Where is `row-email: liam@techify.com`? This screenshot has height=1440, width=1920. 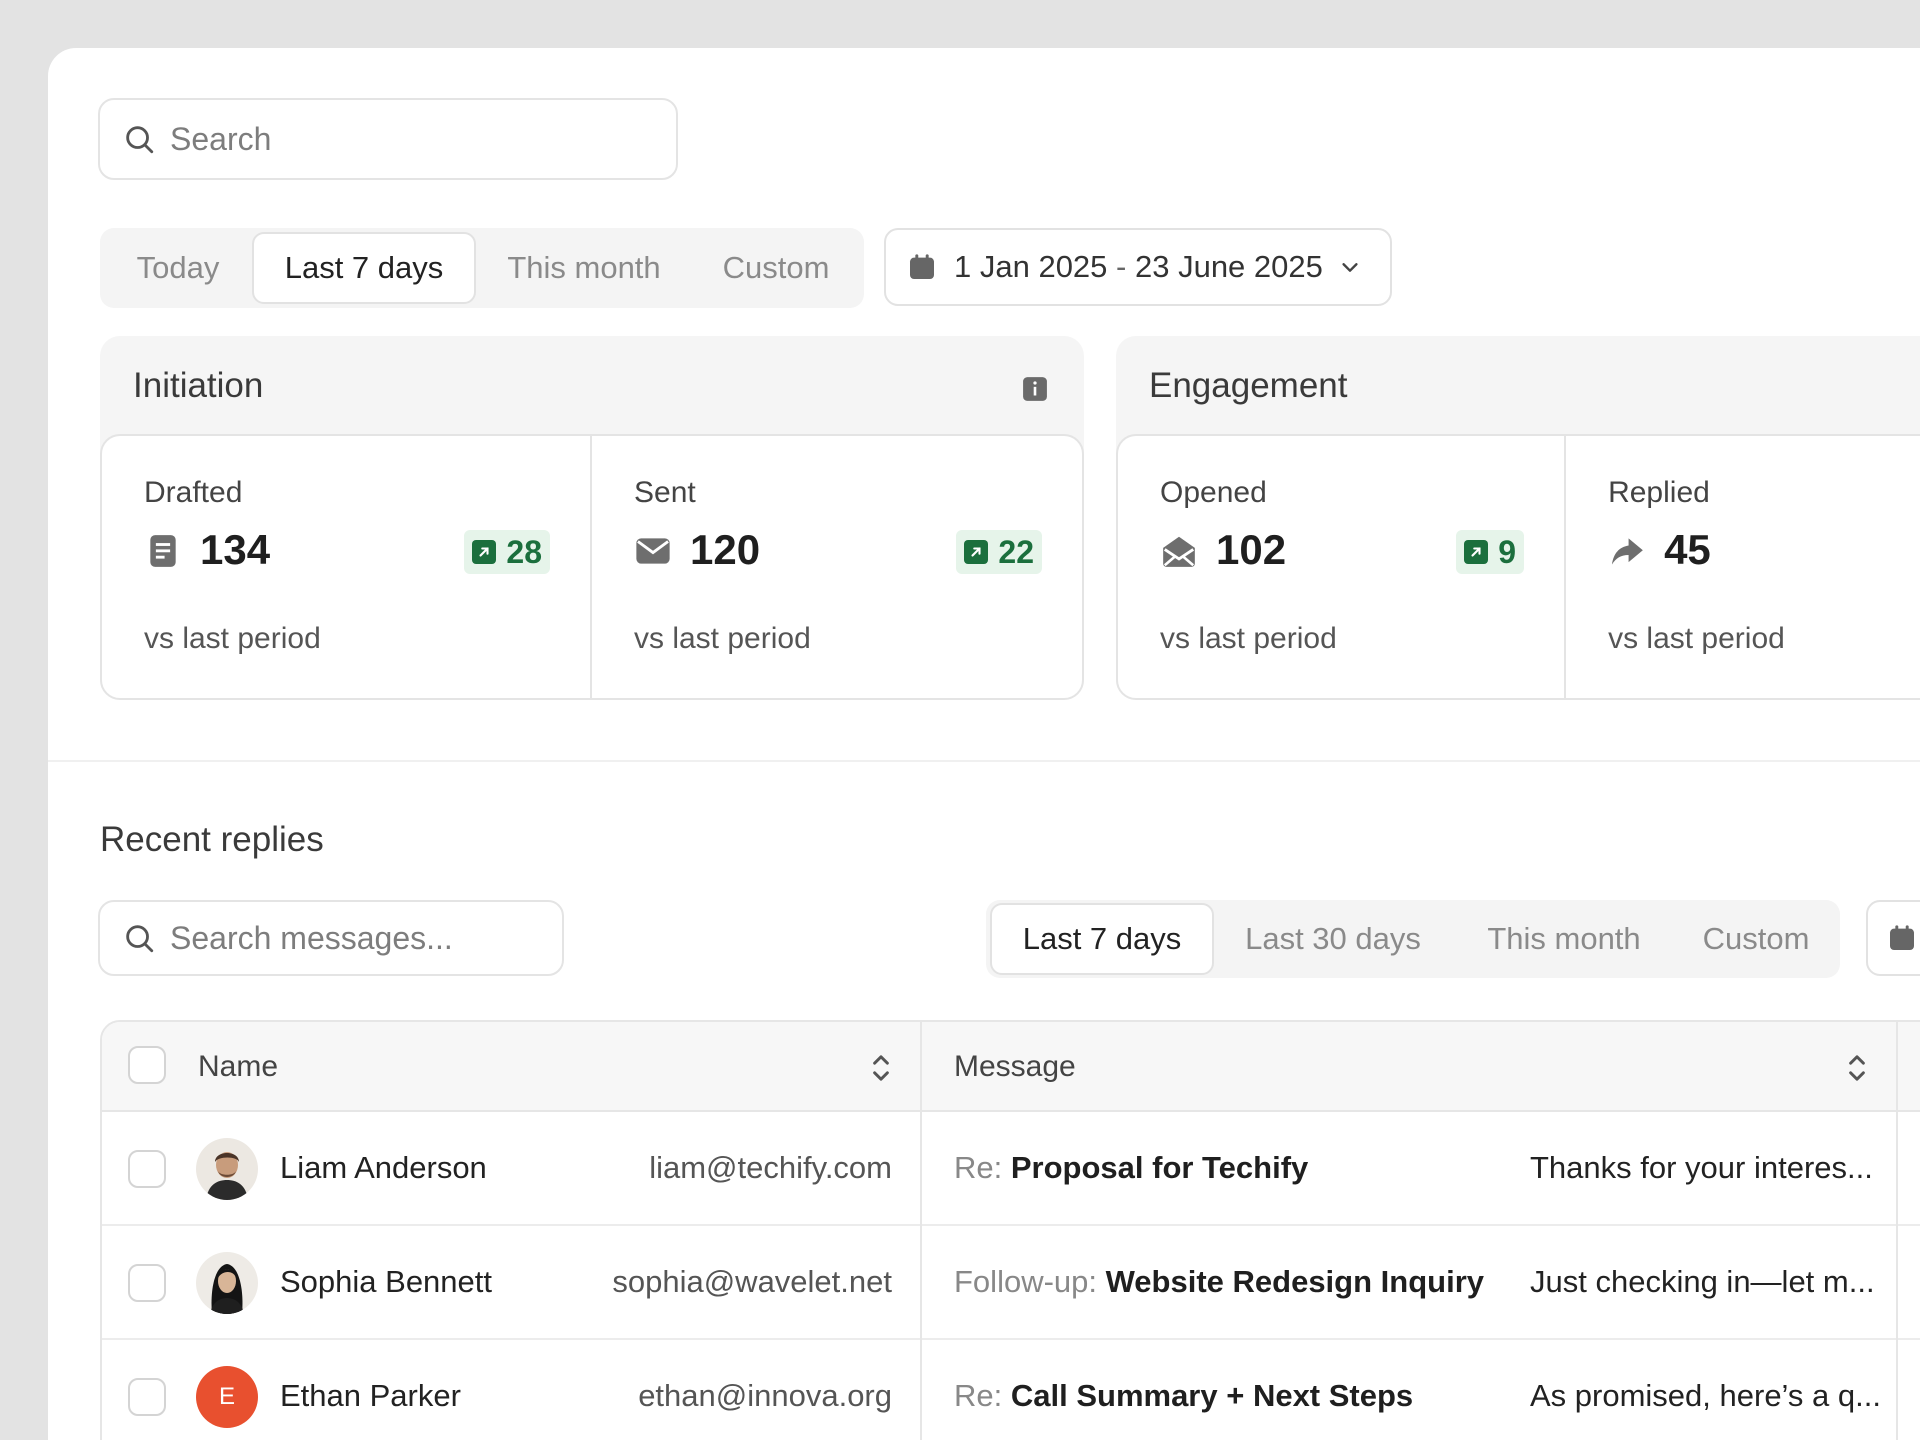
row-email: liam@techify.com is located at coordinates (770, 1168).